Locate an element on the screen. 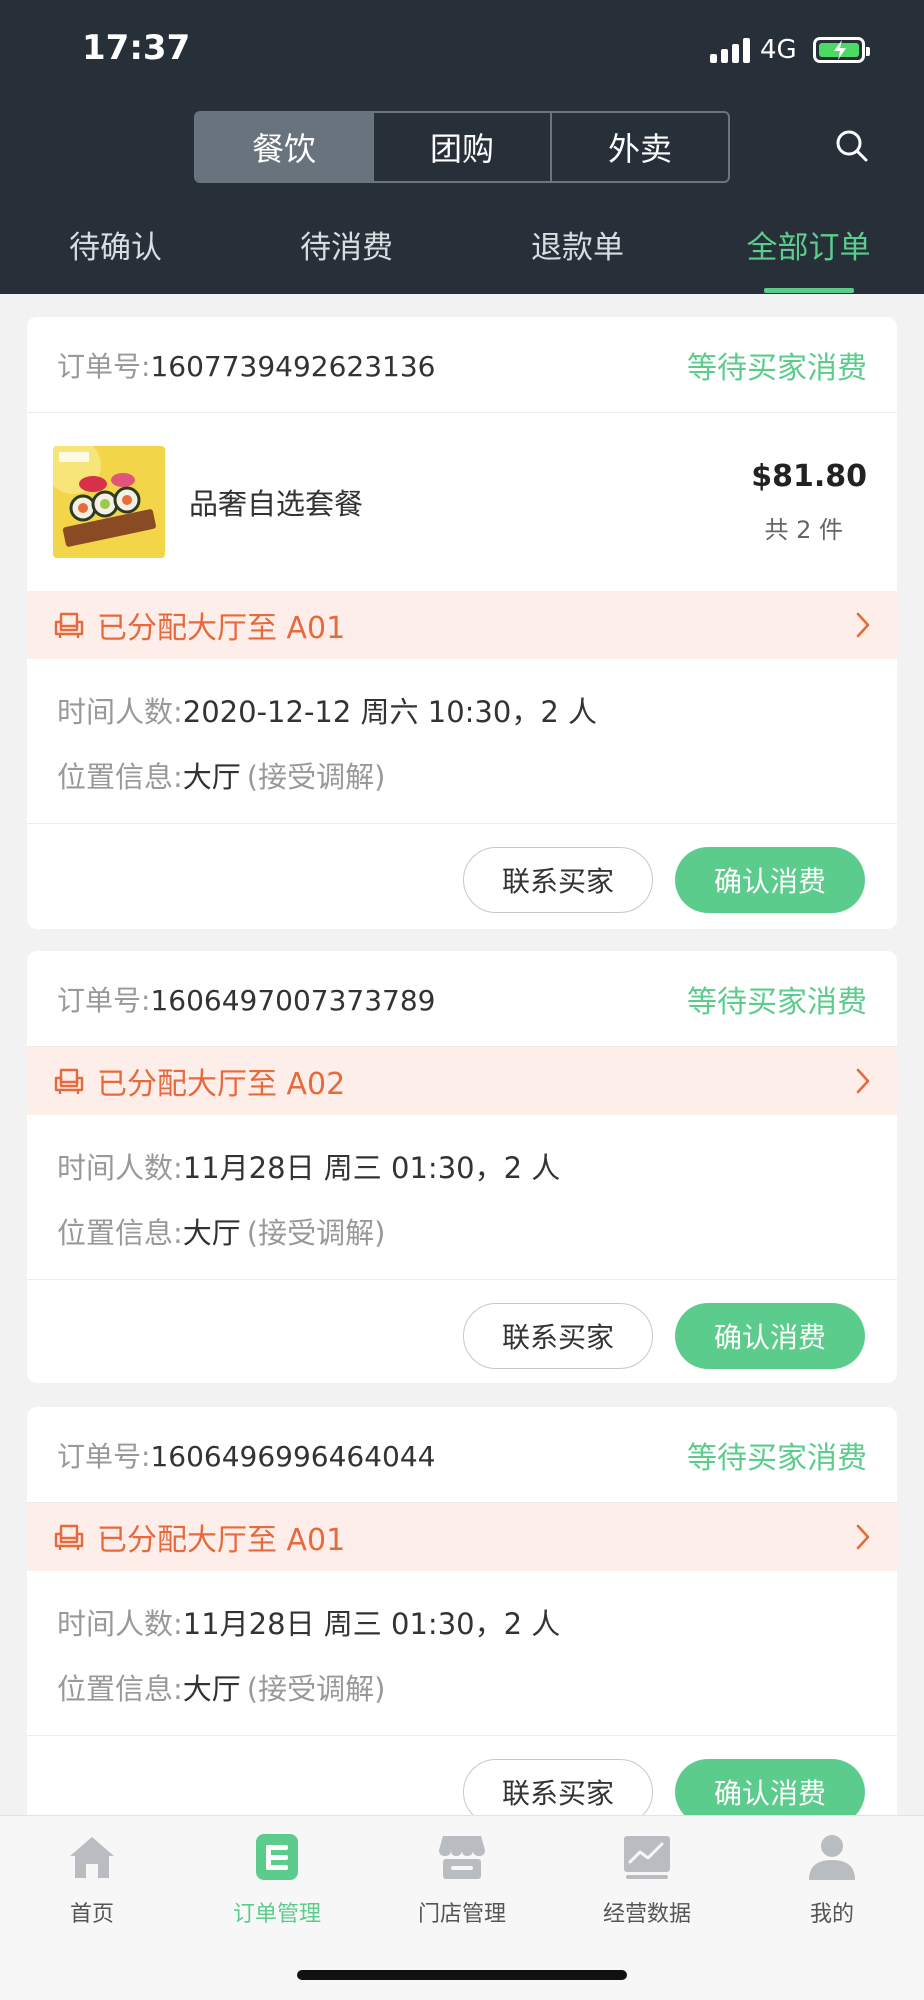  order-header: 订单号:1607739492623136 等待买家消费 is located at coordinates (462, 365).